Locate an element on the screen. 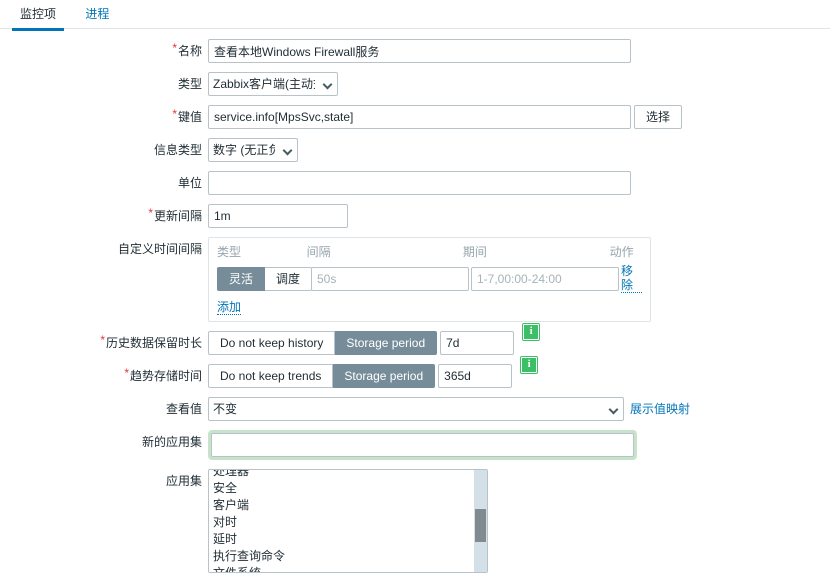 The image size is (830, 573). label-history: *历史数据保留时长 is located at coordinates (151, 341).